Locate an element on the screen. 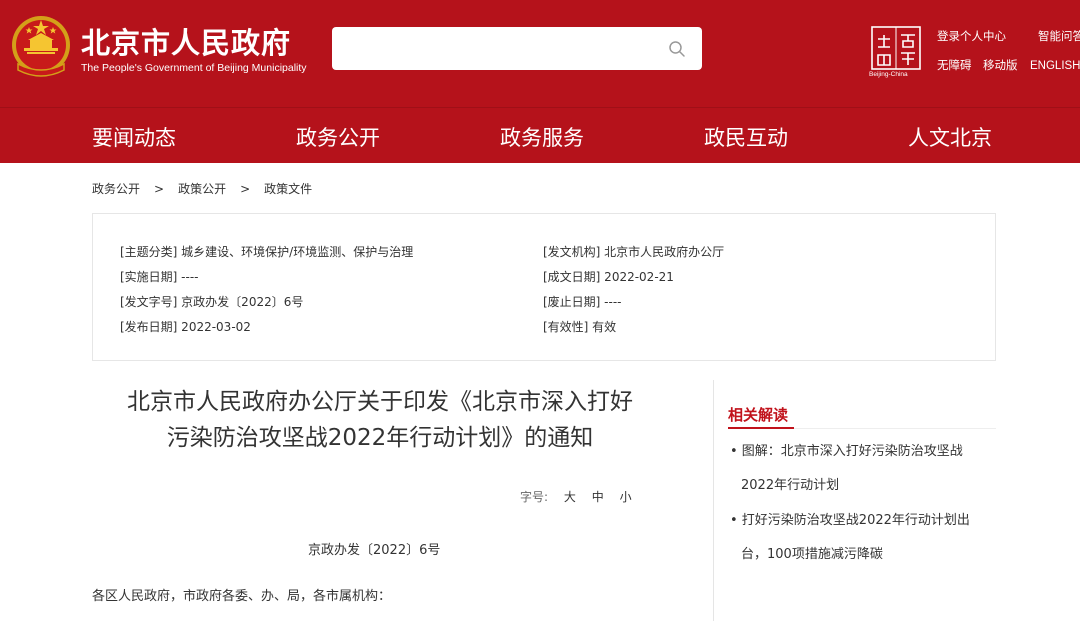  breadcrumb-item-policy-open: 政策公开 is located at coordinates (202, 188).